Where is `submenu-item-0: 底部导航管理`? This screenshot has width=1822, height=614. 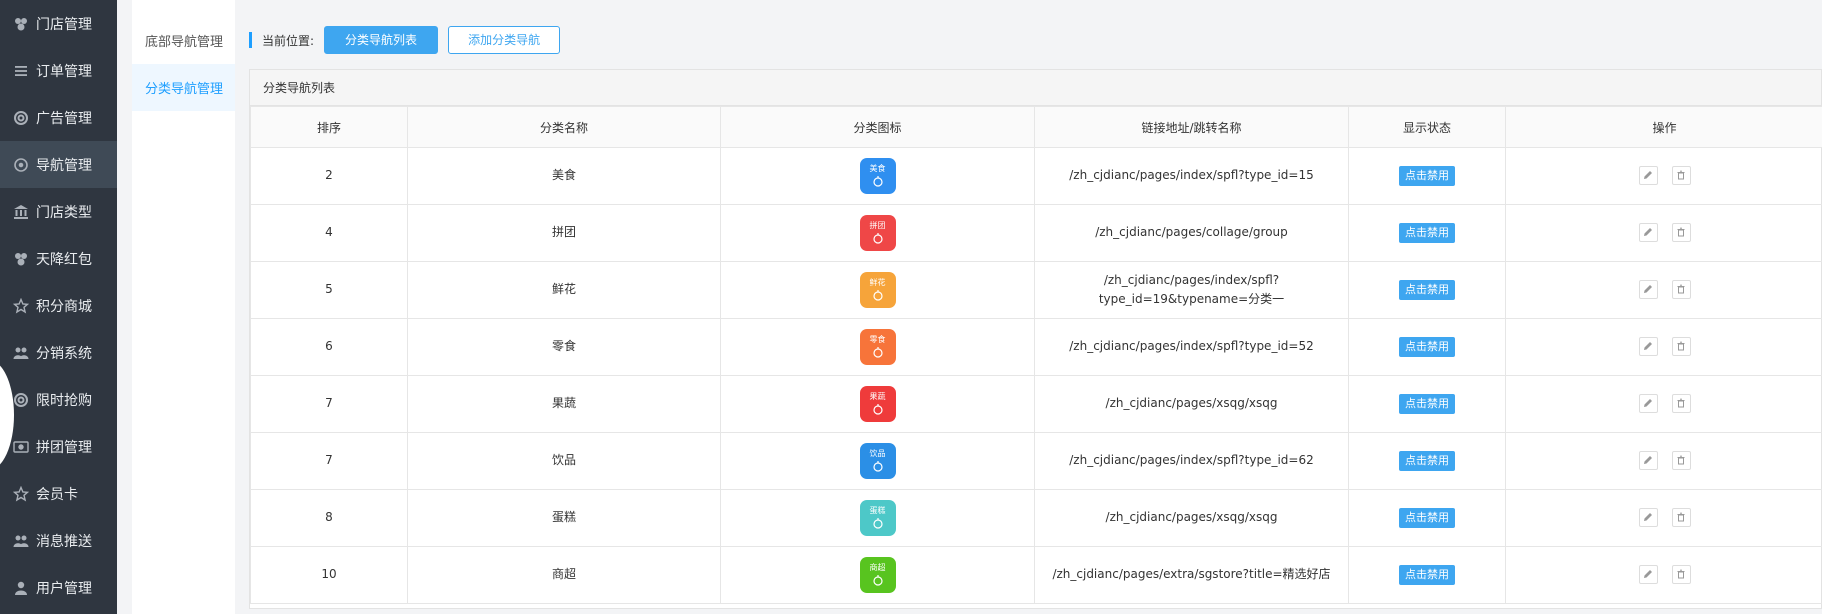
submenu-item-0: 底部导航管理 is located at coordinates (183, 40).